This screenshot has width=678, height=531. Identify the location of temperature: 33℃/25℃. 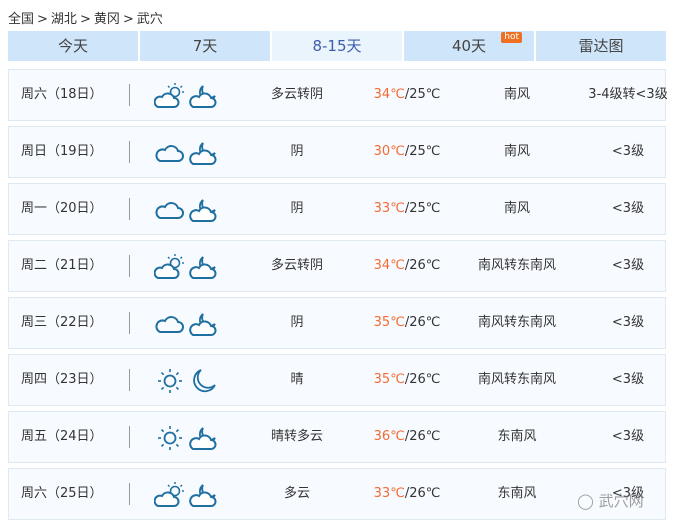
(407, 209).